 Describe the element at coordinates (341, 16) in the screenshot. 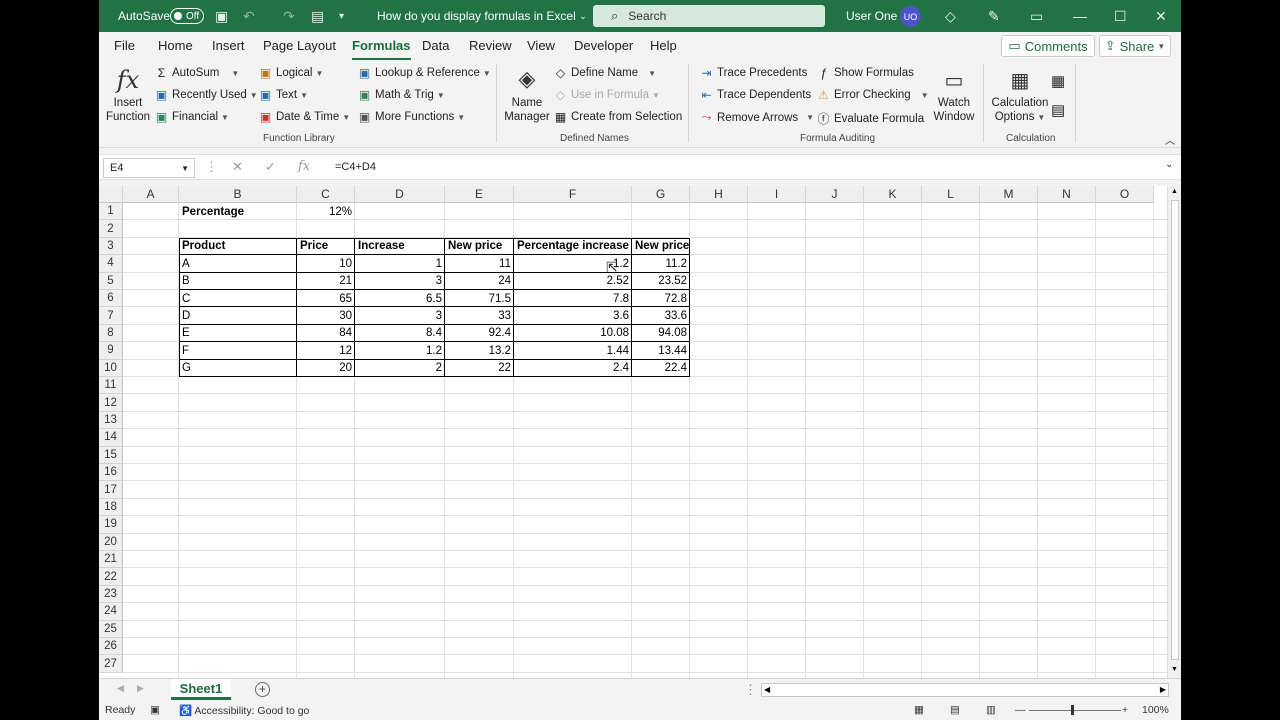

I see `customize-toolbar-icon: ▾` at that location.